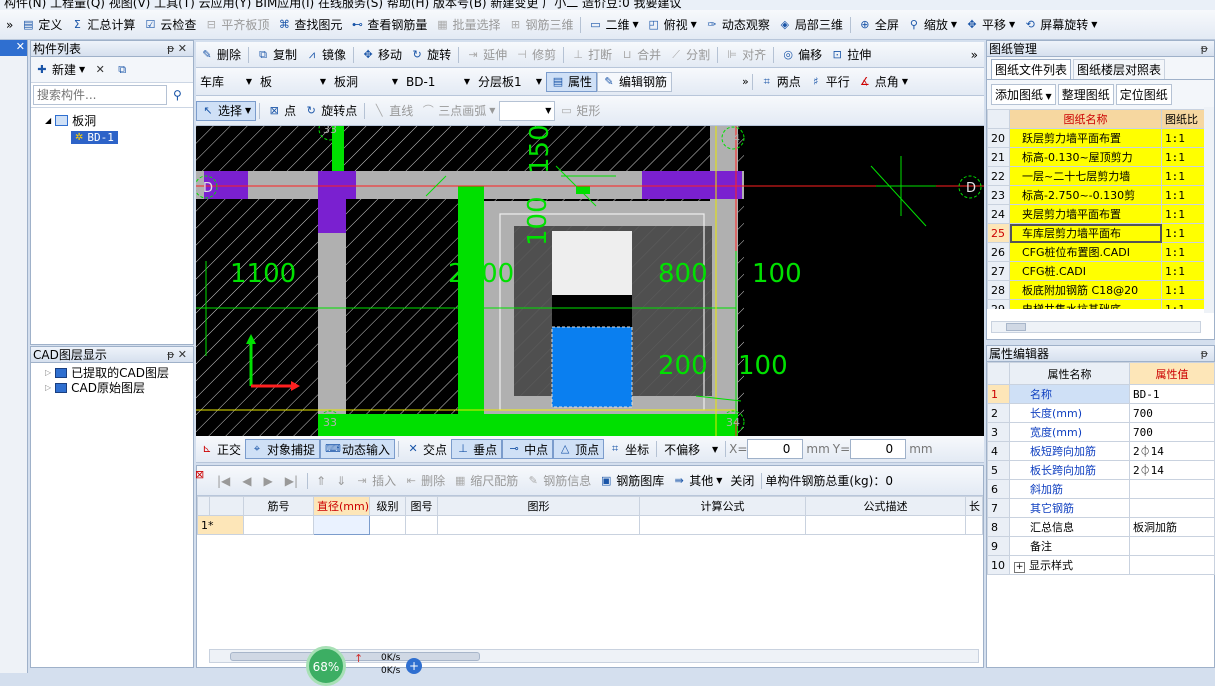  Describe the element at coordinates (180, 354) in the screenshot. I see `pin-close-icon: ᵽ ✕` at that location.